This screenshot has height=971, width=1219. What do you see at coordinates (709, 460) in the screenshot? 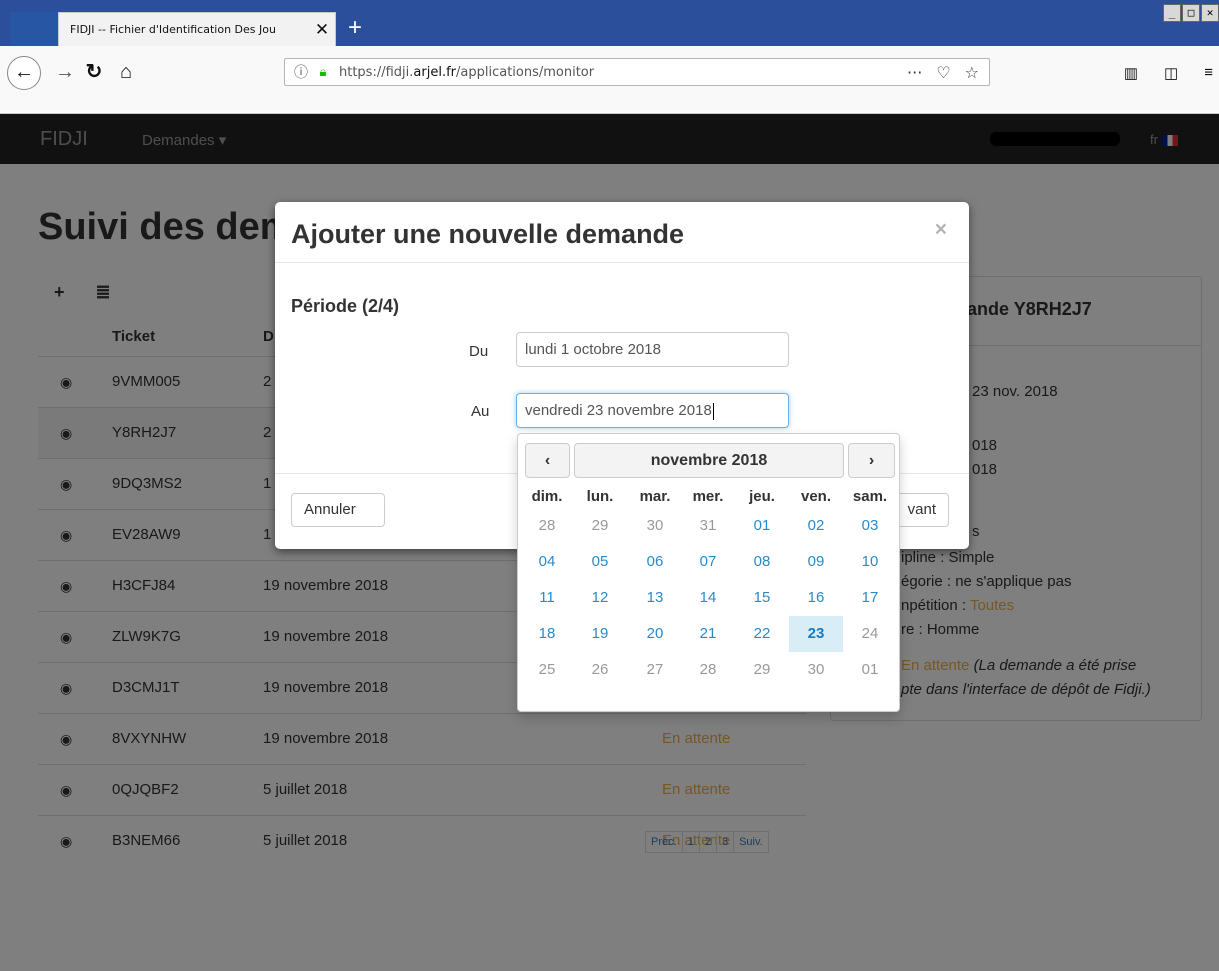
I see `month-switch-button: novembre 2018` at bounding box center [709, 460].